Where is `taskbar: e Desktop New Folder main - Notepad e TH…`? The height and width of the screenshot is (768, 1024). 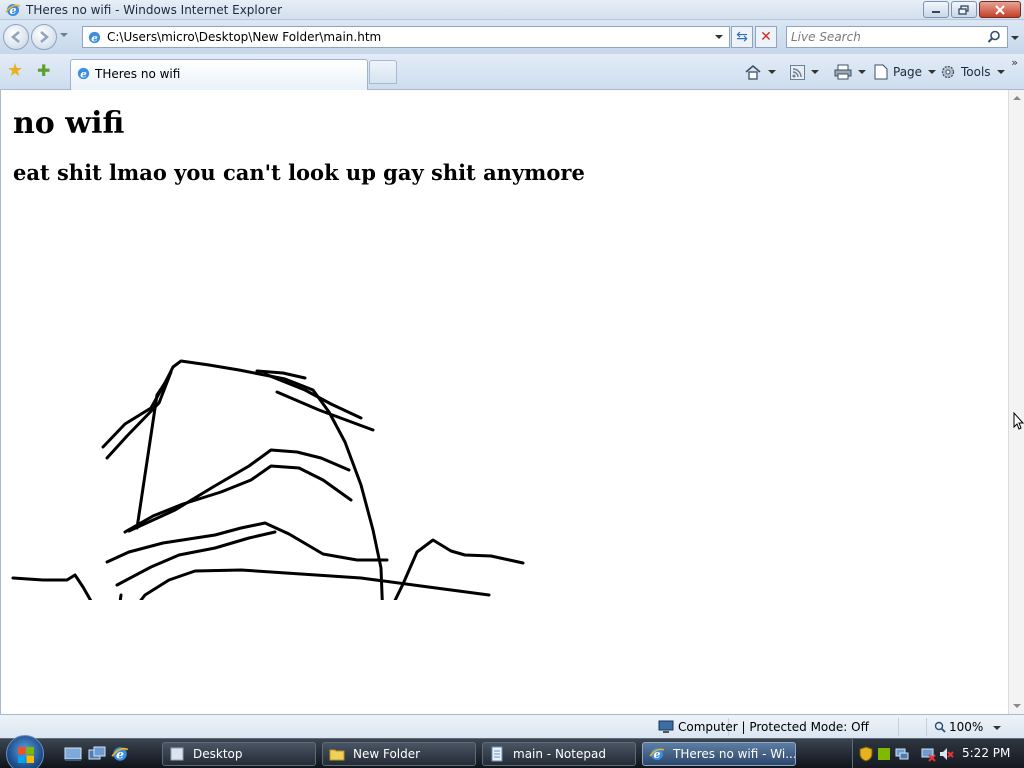
taskbar: e Desktop New Folder main - Notepad e TH… is located at coordinates (512, 751).